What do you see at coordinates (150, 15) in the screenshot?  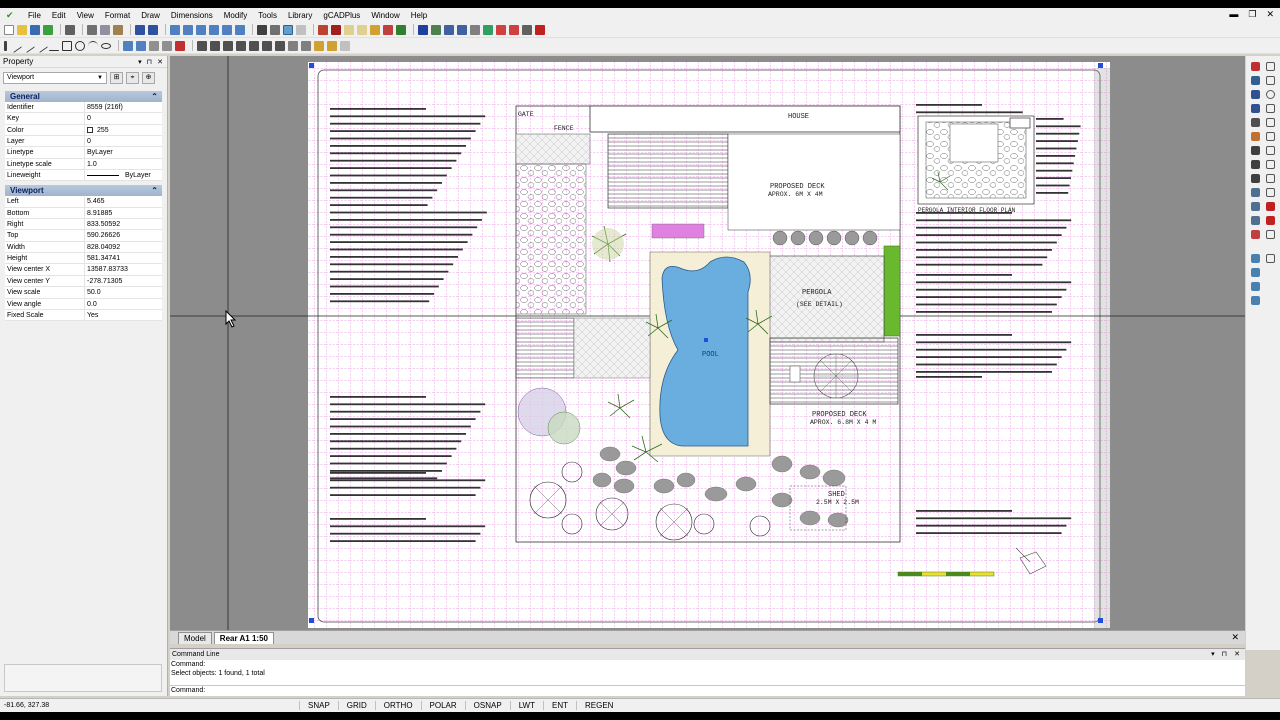 I see `menu-draw: Draw` at bounding box center [150, 15].